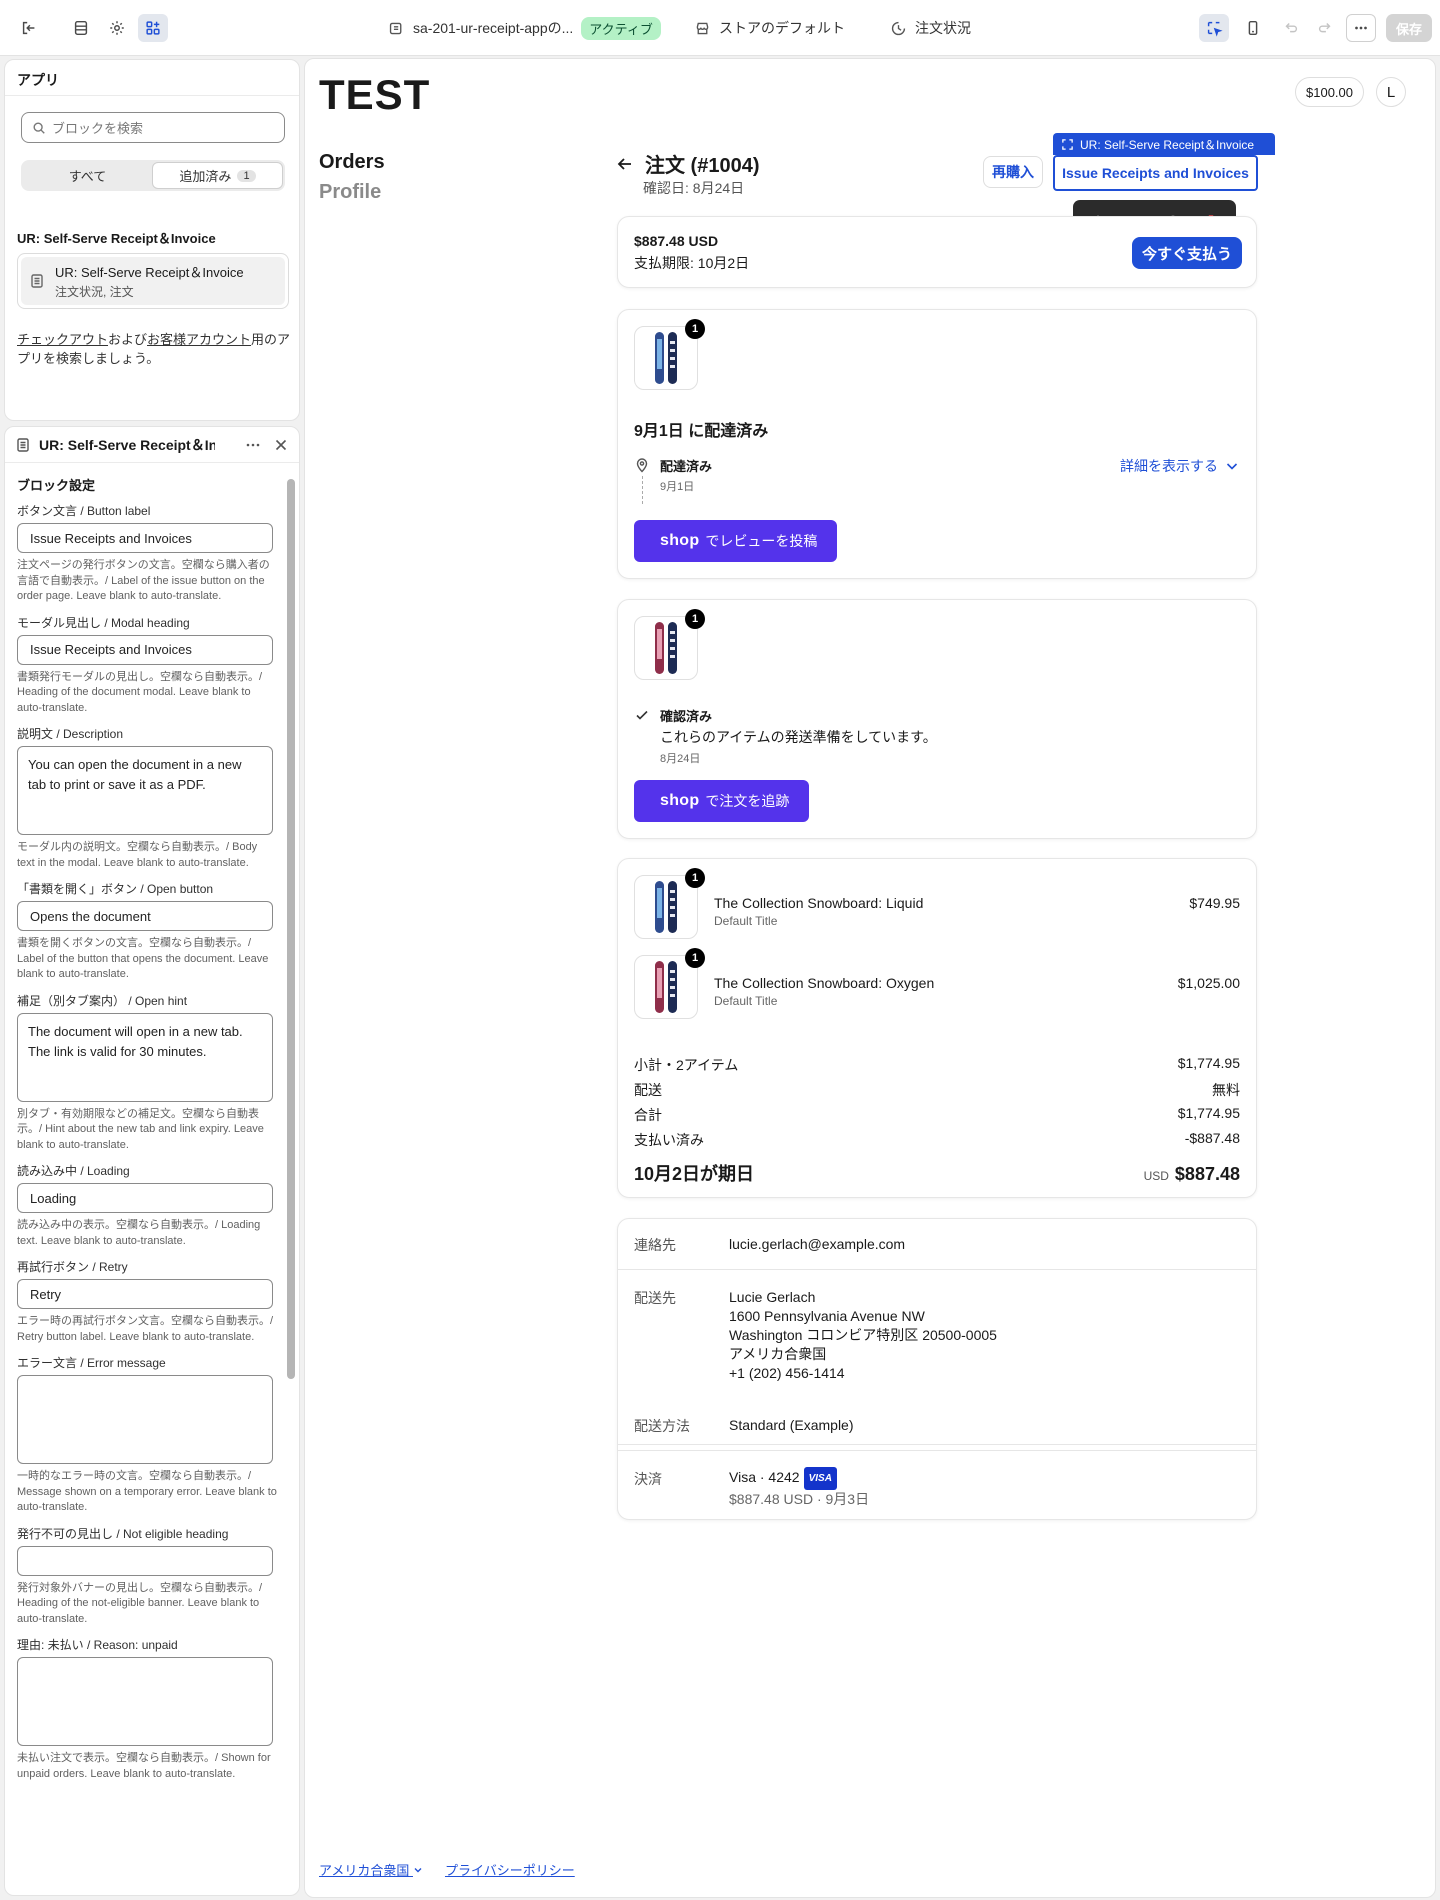  What do you see at coordinates (662, 1426) in the screenshot?
I see `method-label: 配送方法` at bounding box center [662, 1426].